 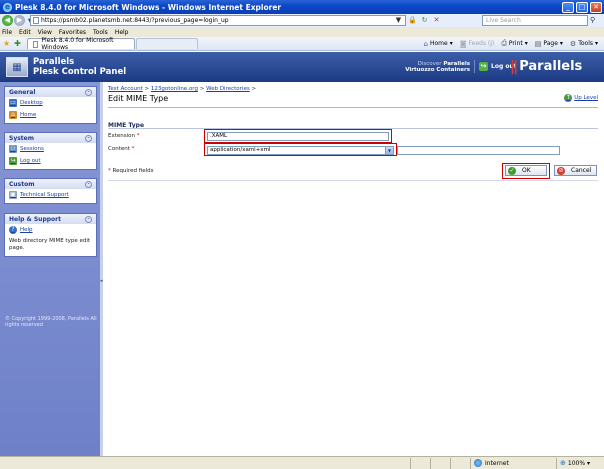 What do you see at coordinates (298, 136) in the screenshot?
I see `extension-input: .XAML` at bounding box center [298, 136].